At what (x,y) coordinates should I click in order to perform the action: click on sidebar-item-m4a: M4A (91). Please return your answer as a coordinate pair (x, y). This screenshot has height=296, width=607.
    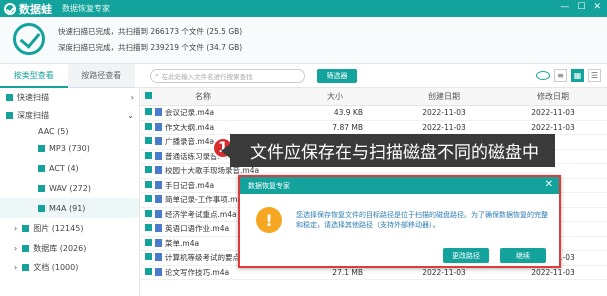
    Looking at the image, I should click on (69, 208).